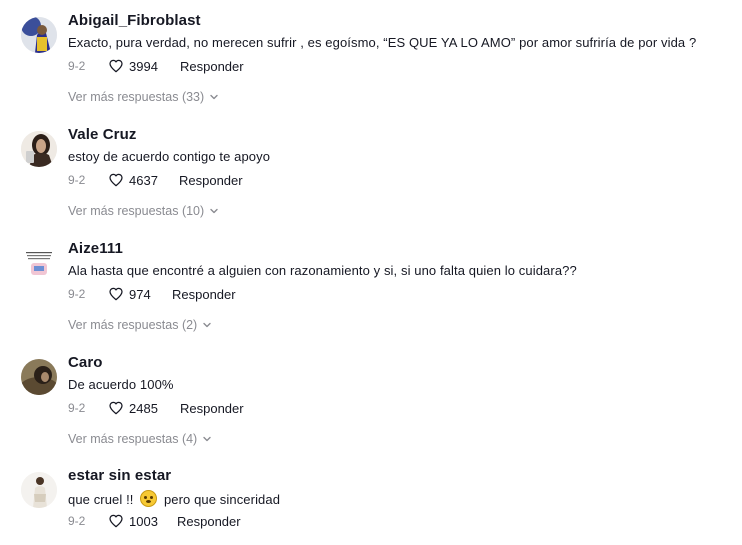 The height and width of the screenshot is (545, 742). What do you see at coordinates (133, 325) in the screenshot?
I see `view-more-replies-label: Ver más respuestas (2)` at bounding box center [133, 325].